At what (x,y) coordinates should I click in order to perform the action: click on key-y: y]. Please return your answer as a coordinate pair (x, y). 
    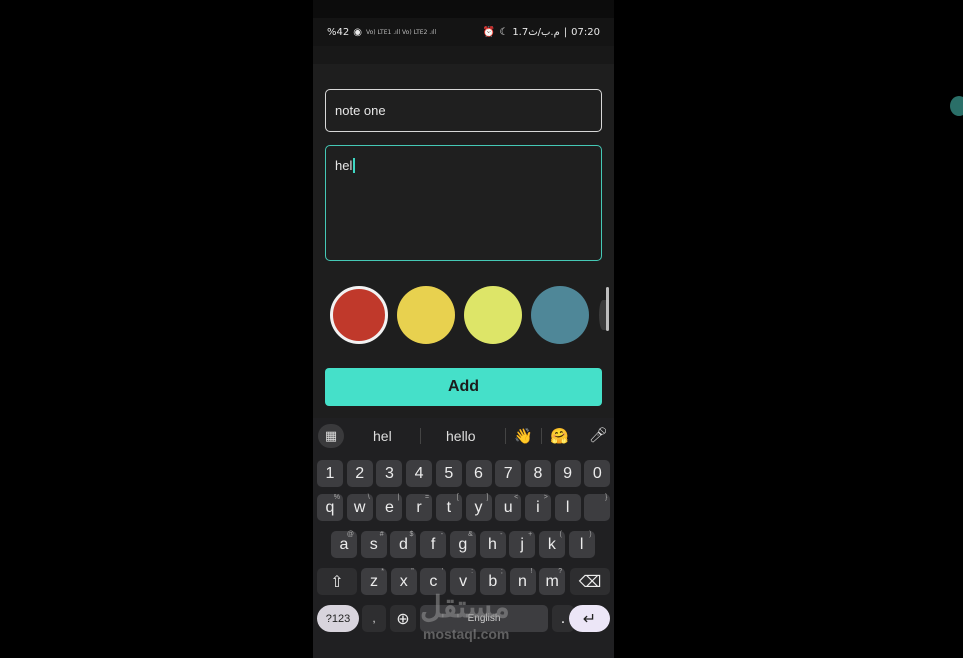
    Looking at the image, I should click on (478, 507).